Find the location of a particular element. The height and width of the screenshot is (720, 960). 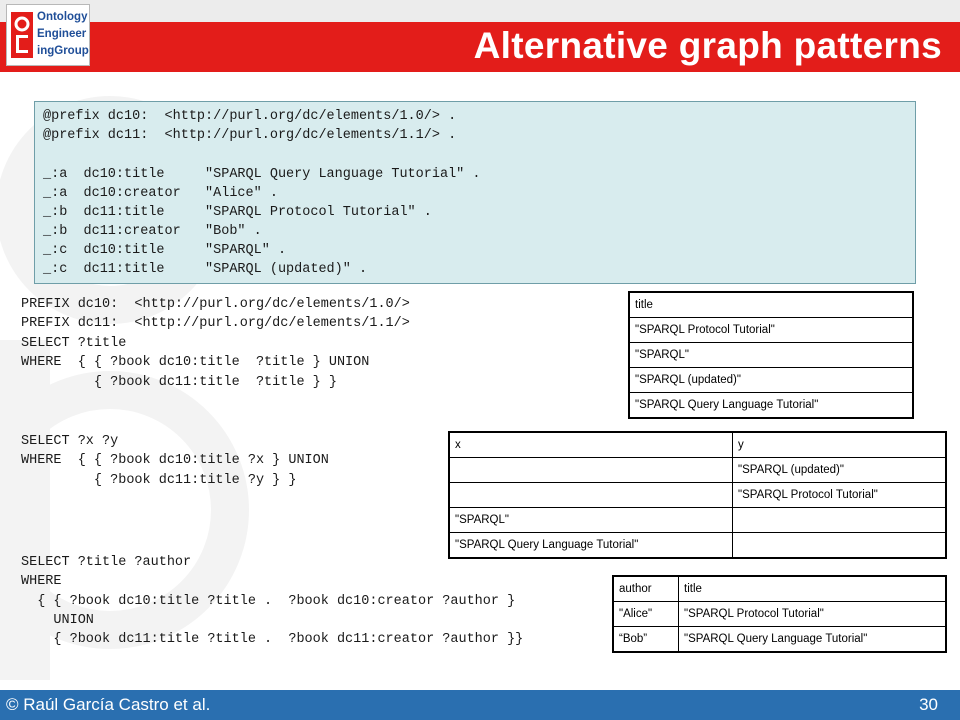

table-header-row: author title is located at coordinates (779, 588).